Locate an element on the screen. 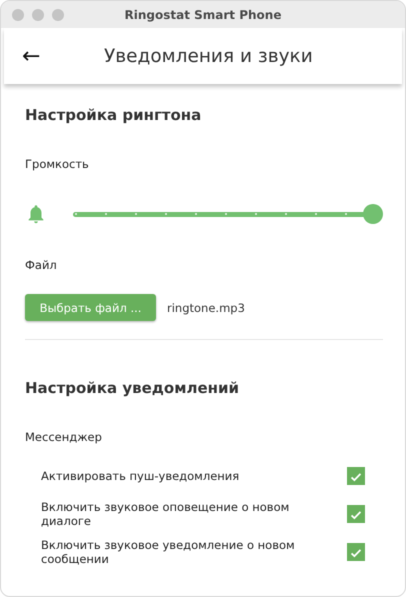 This screenshot has height=597, width=406. file-name: ringtone.mp3 is located at coordinates (206, 307).